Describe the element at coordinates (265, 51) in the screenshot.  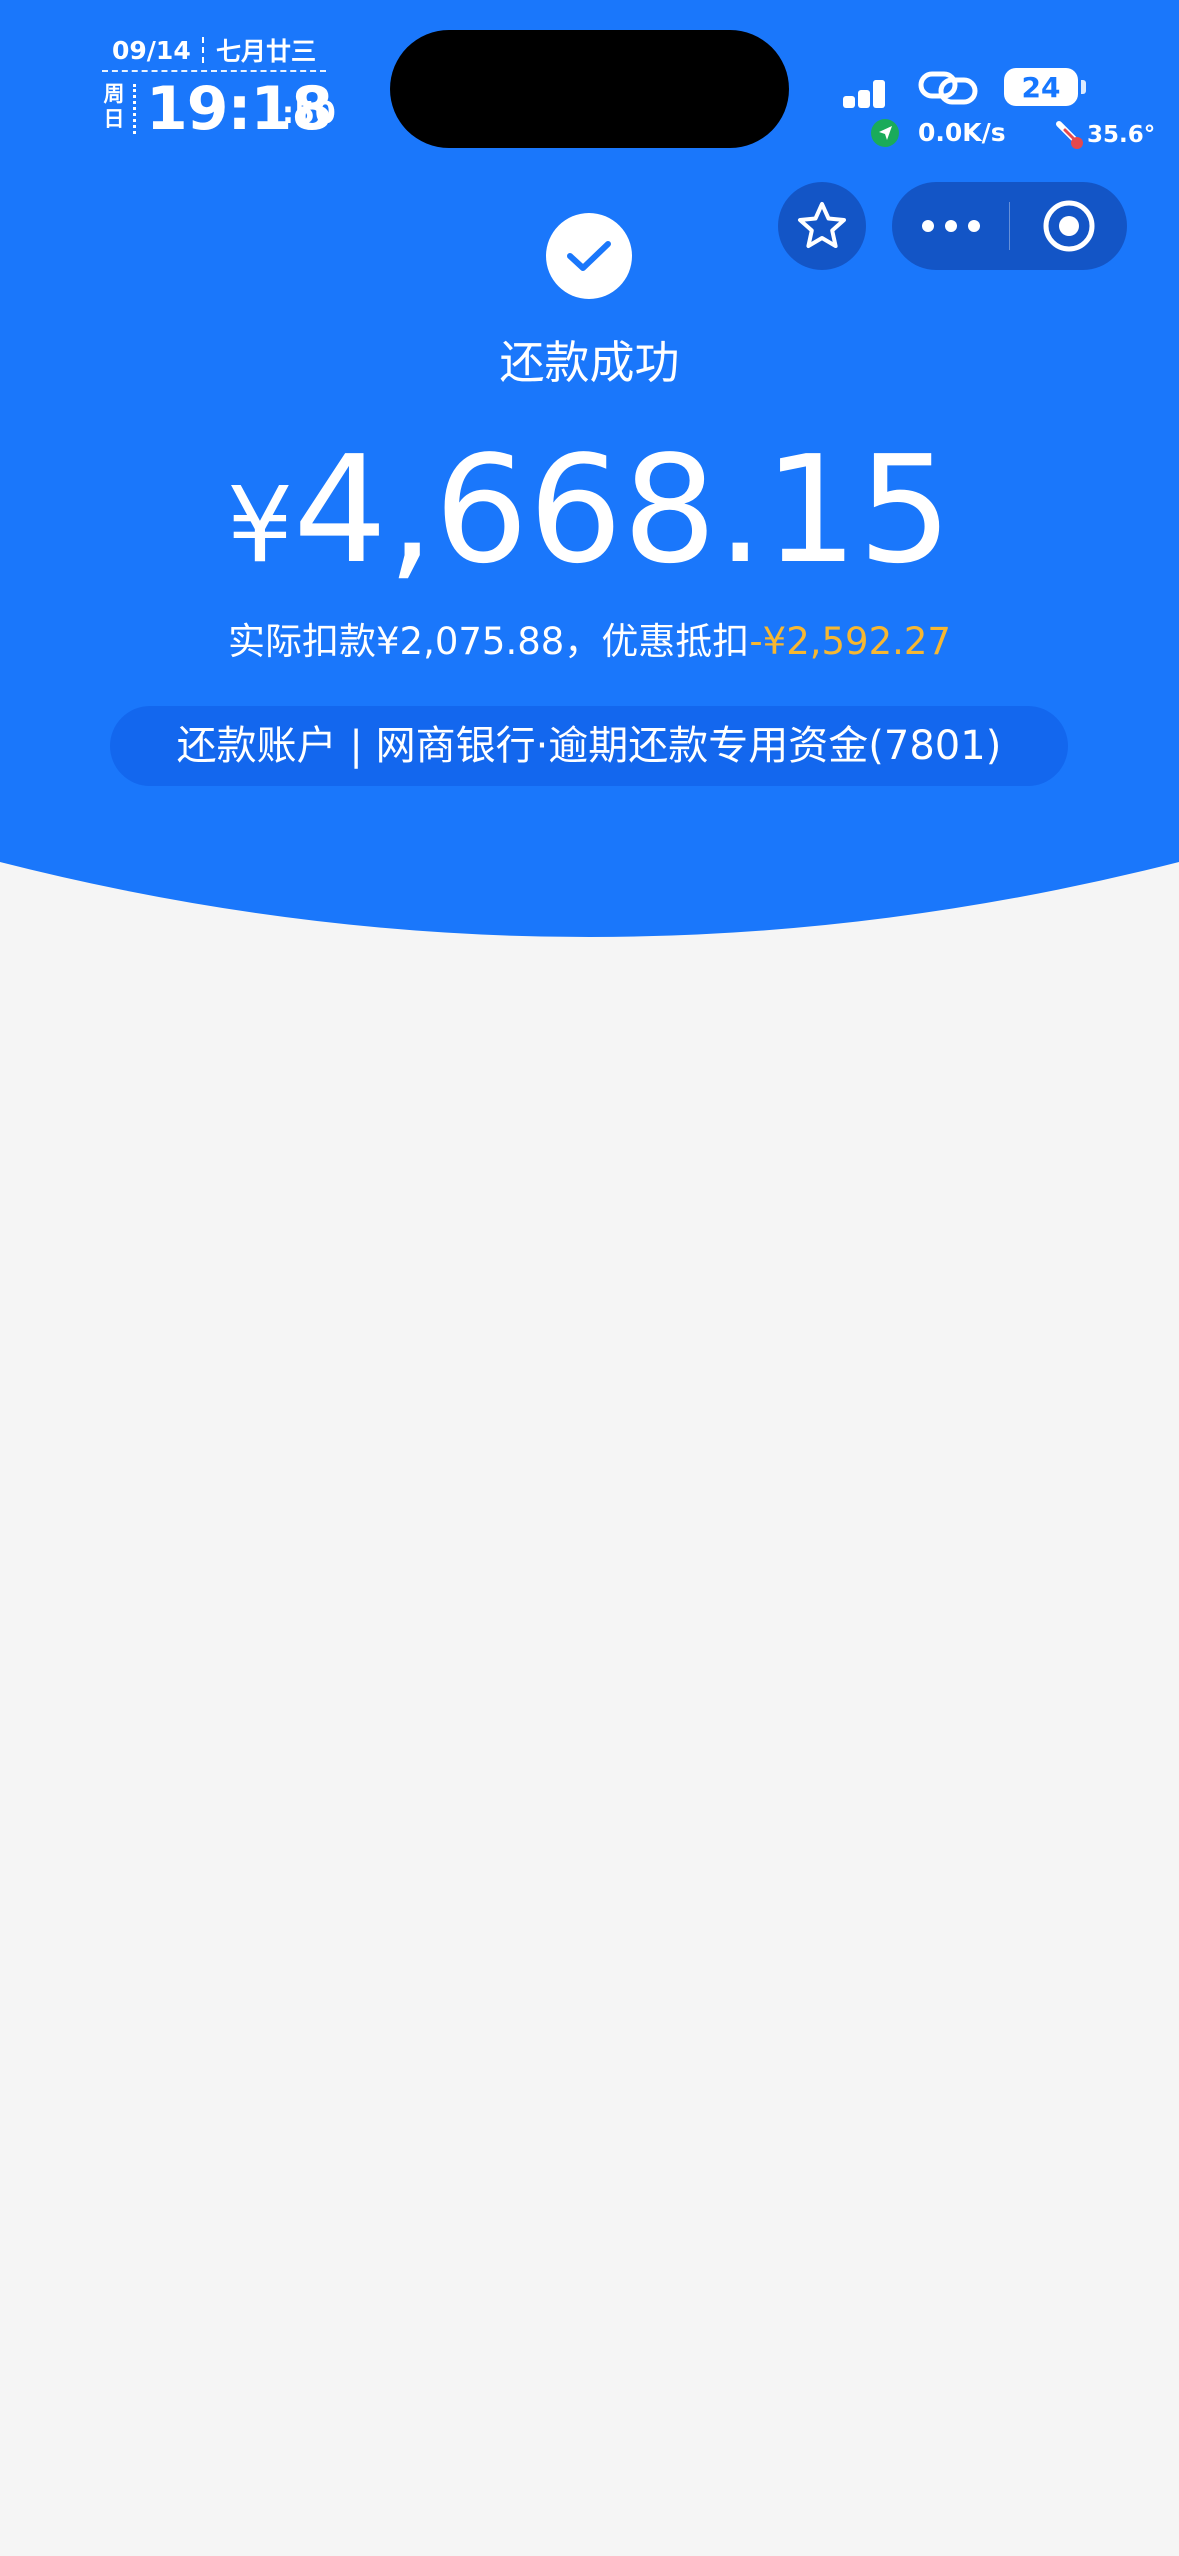
I see `status-lunar-date: 七月廿三` at that location.